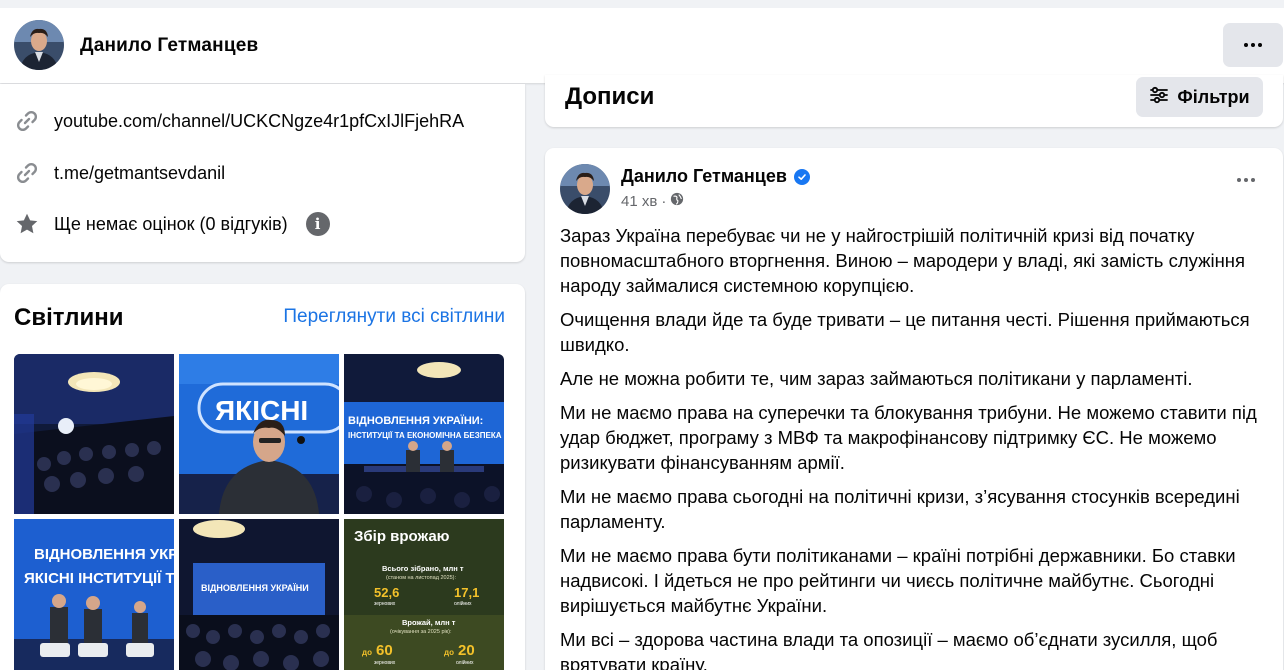  What do you see at coordinates (421, 578) in the screenshot?
I see `infographic-total-sub: (станом на листопад 2025):` at bounding box center [421, 578].